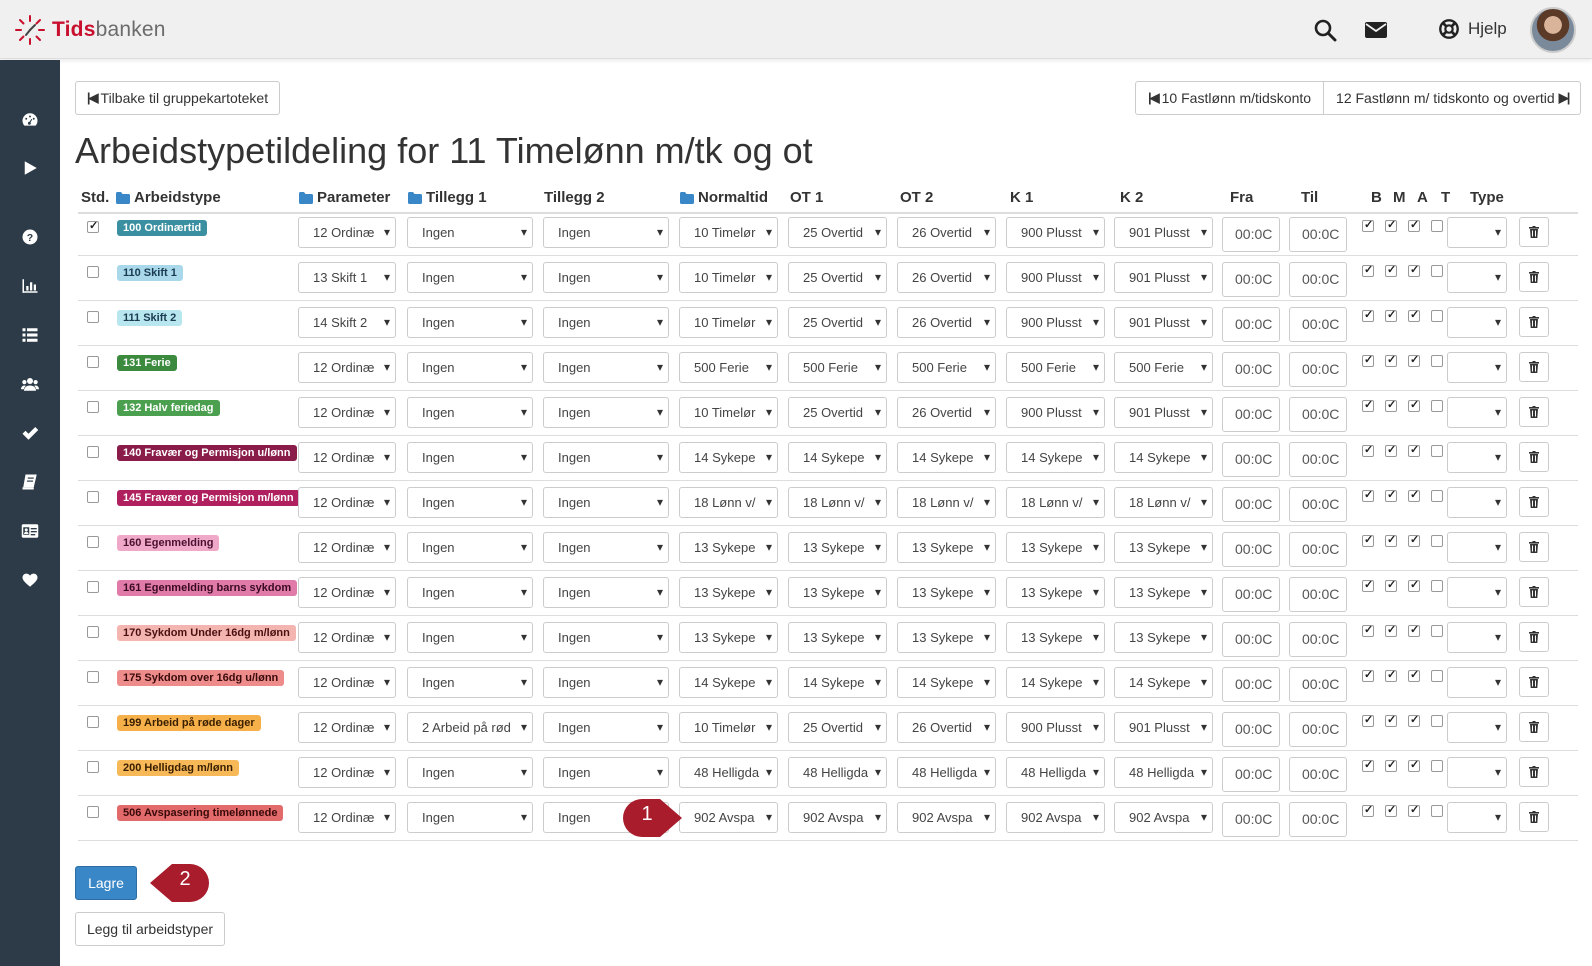 This screenshot has width=1592, height=966. What do you see at coordinates (1163, 232) in the screenshot?
I see `k2-select: 901 Plusst` at bounding box center [1163, 232].